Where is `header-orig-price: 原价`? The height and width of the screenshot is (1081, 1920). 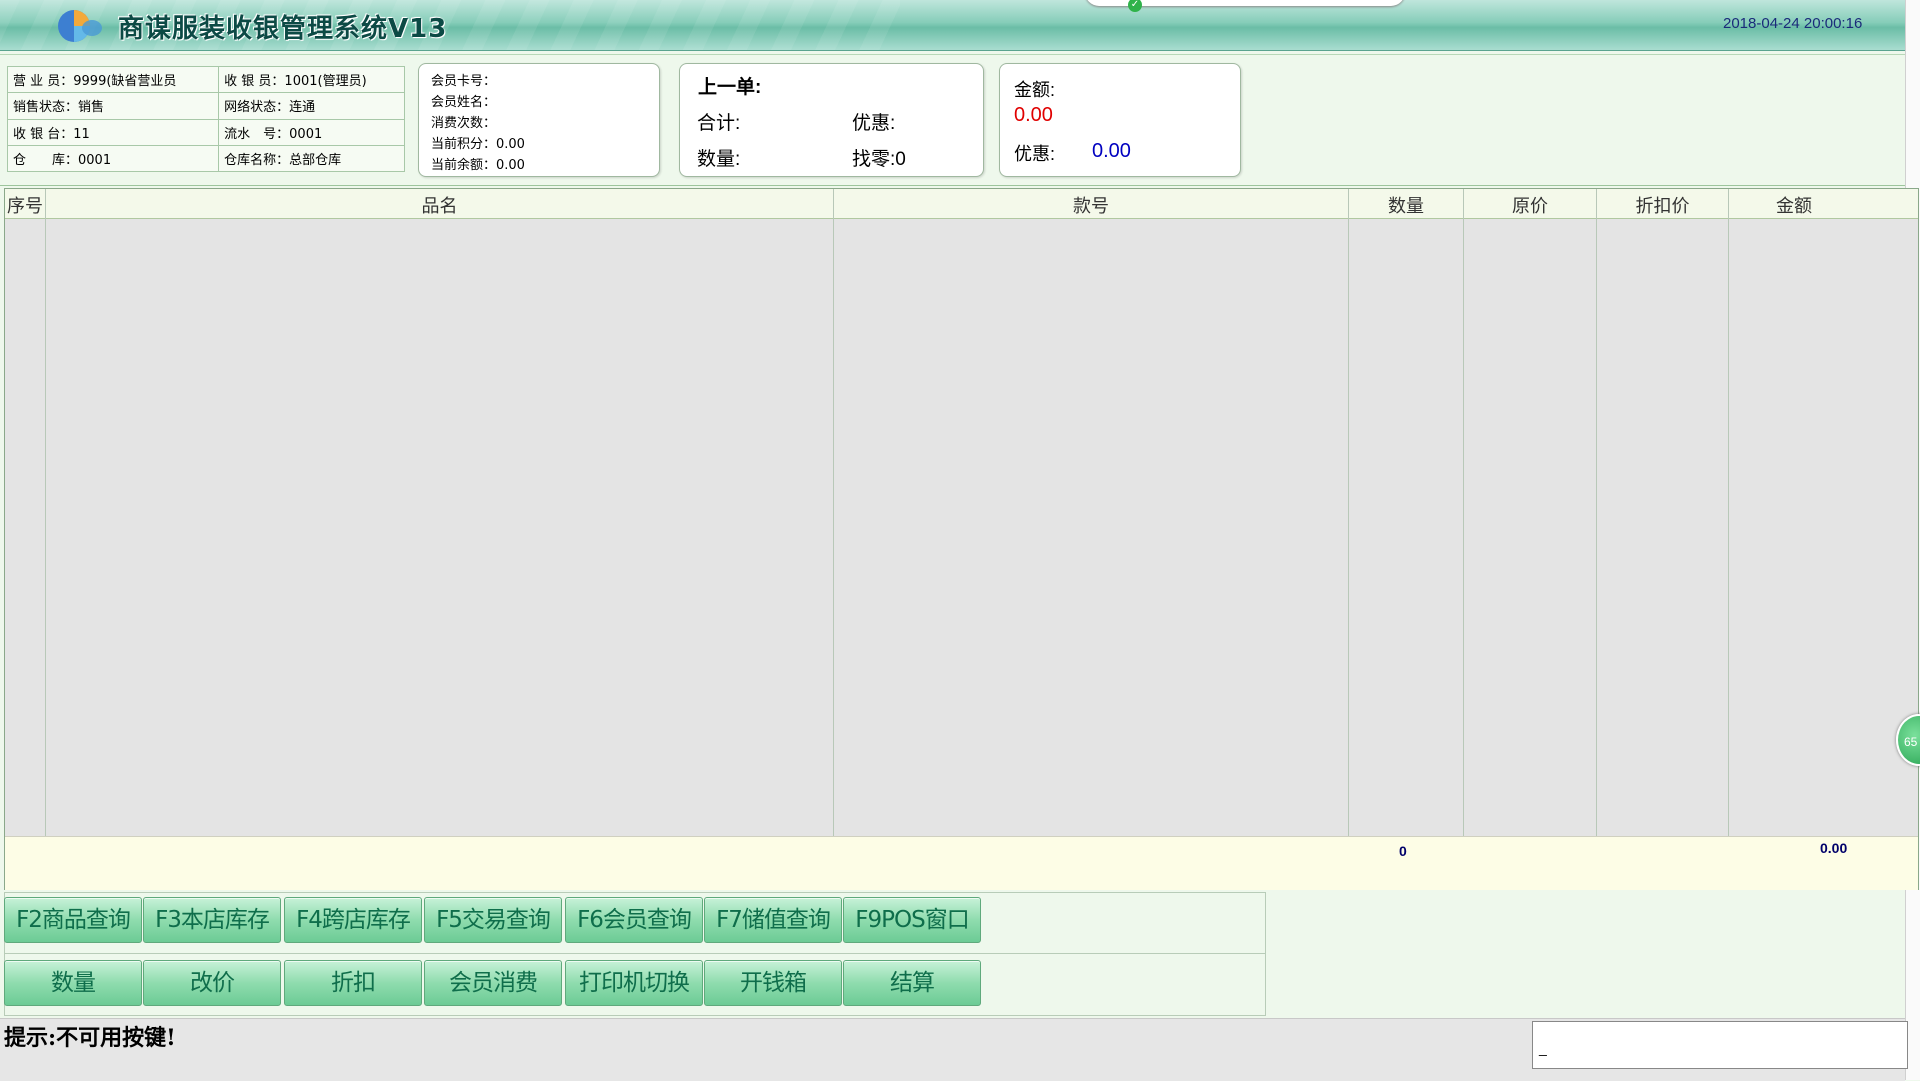
header-orig-price: 原价 is located at coordinates (1530, 206).